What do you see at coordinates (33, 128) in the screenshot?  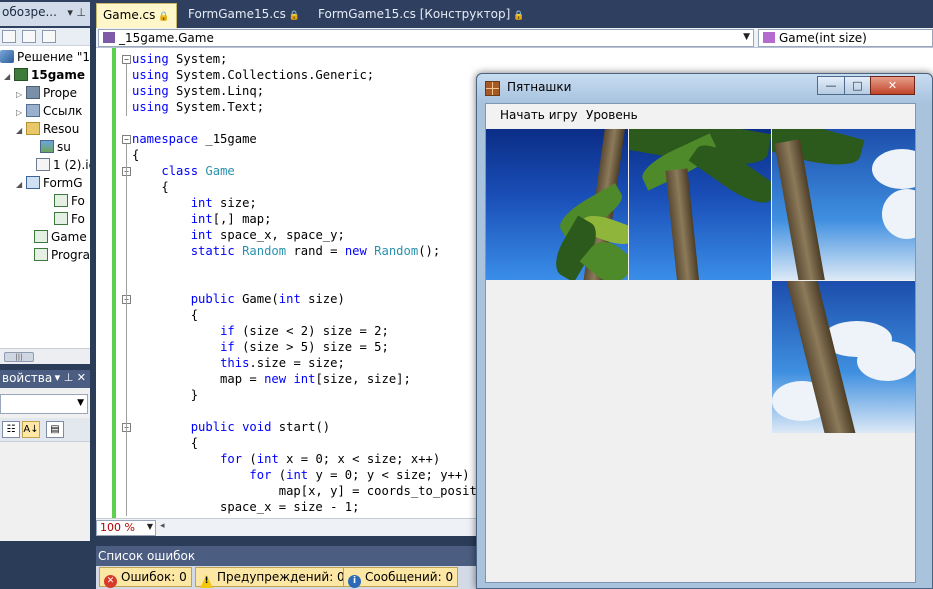 I see `folder-icon` at bounding box center [33, 128].